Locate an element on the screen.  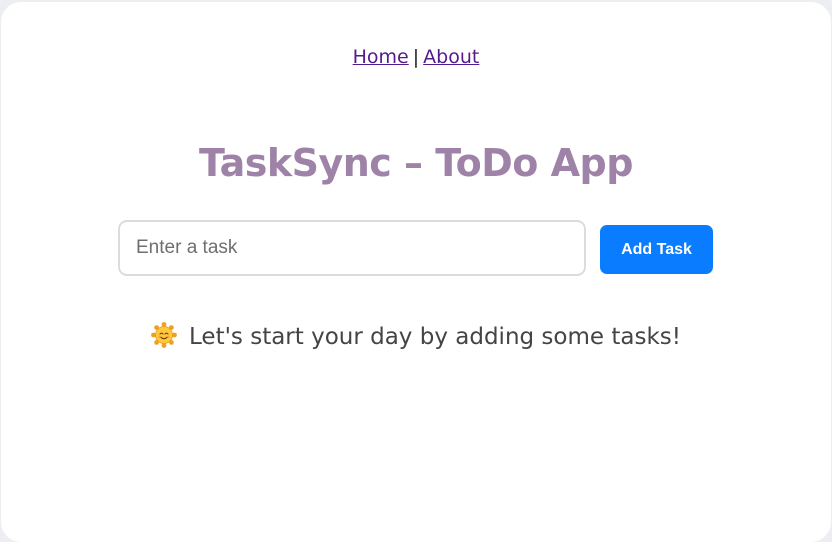
nav-about-link: About is located at coordinates (451, 57).